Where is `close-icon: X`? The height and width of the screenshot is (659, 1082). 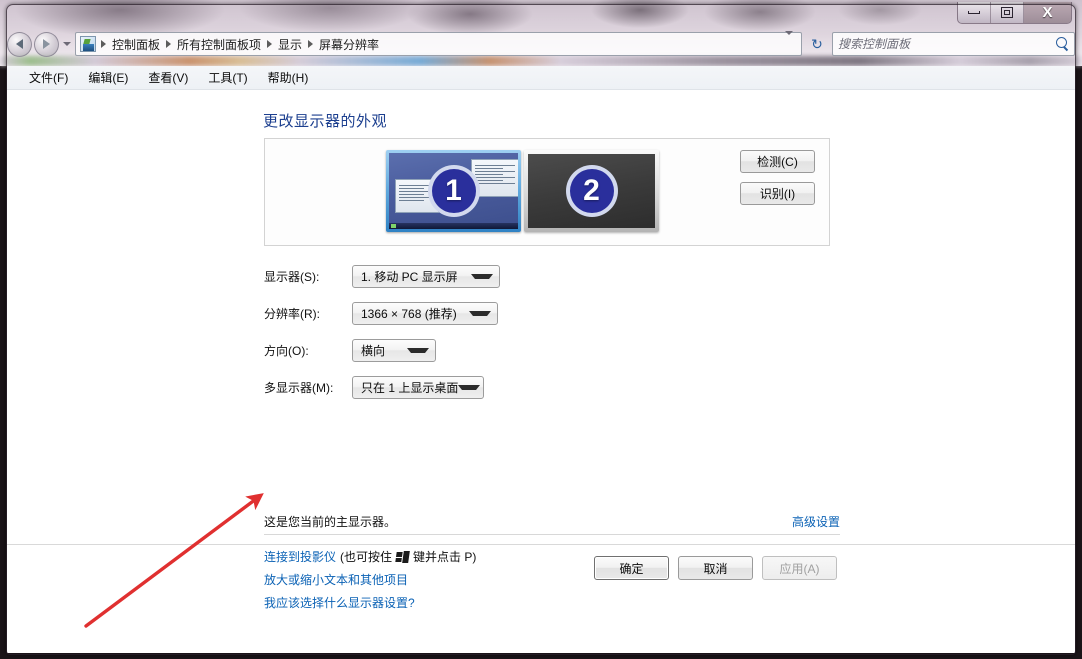 close-icon: X is located at coordinates (1047, 12).